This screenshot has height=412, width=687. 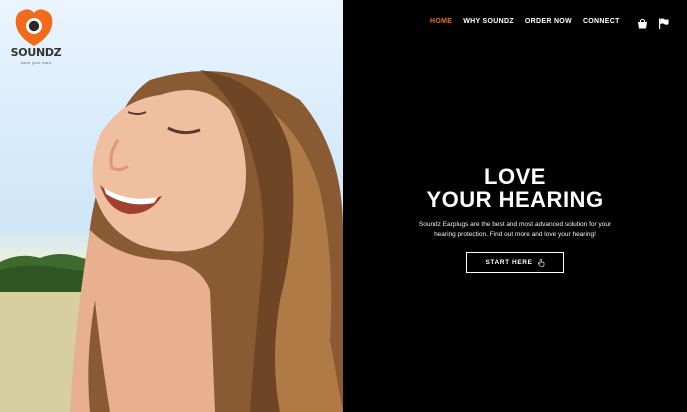 What do you see at coordinates (515, 199) in the screenshot?
I see `hero-title-line-2: YOUR HEARING` at bounding box center [515, 199].